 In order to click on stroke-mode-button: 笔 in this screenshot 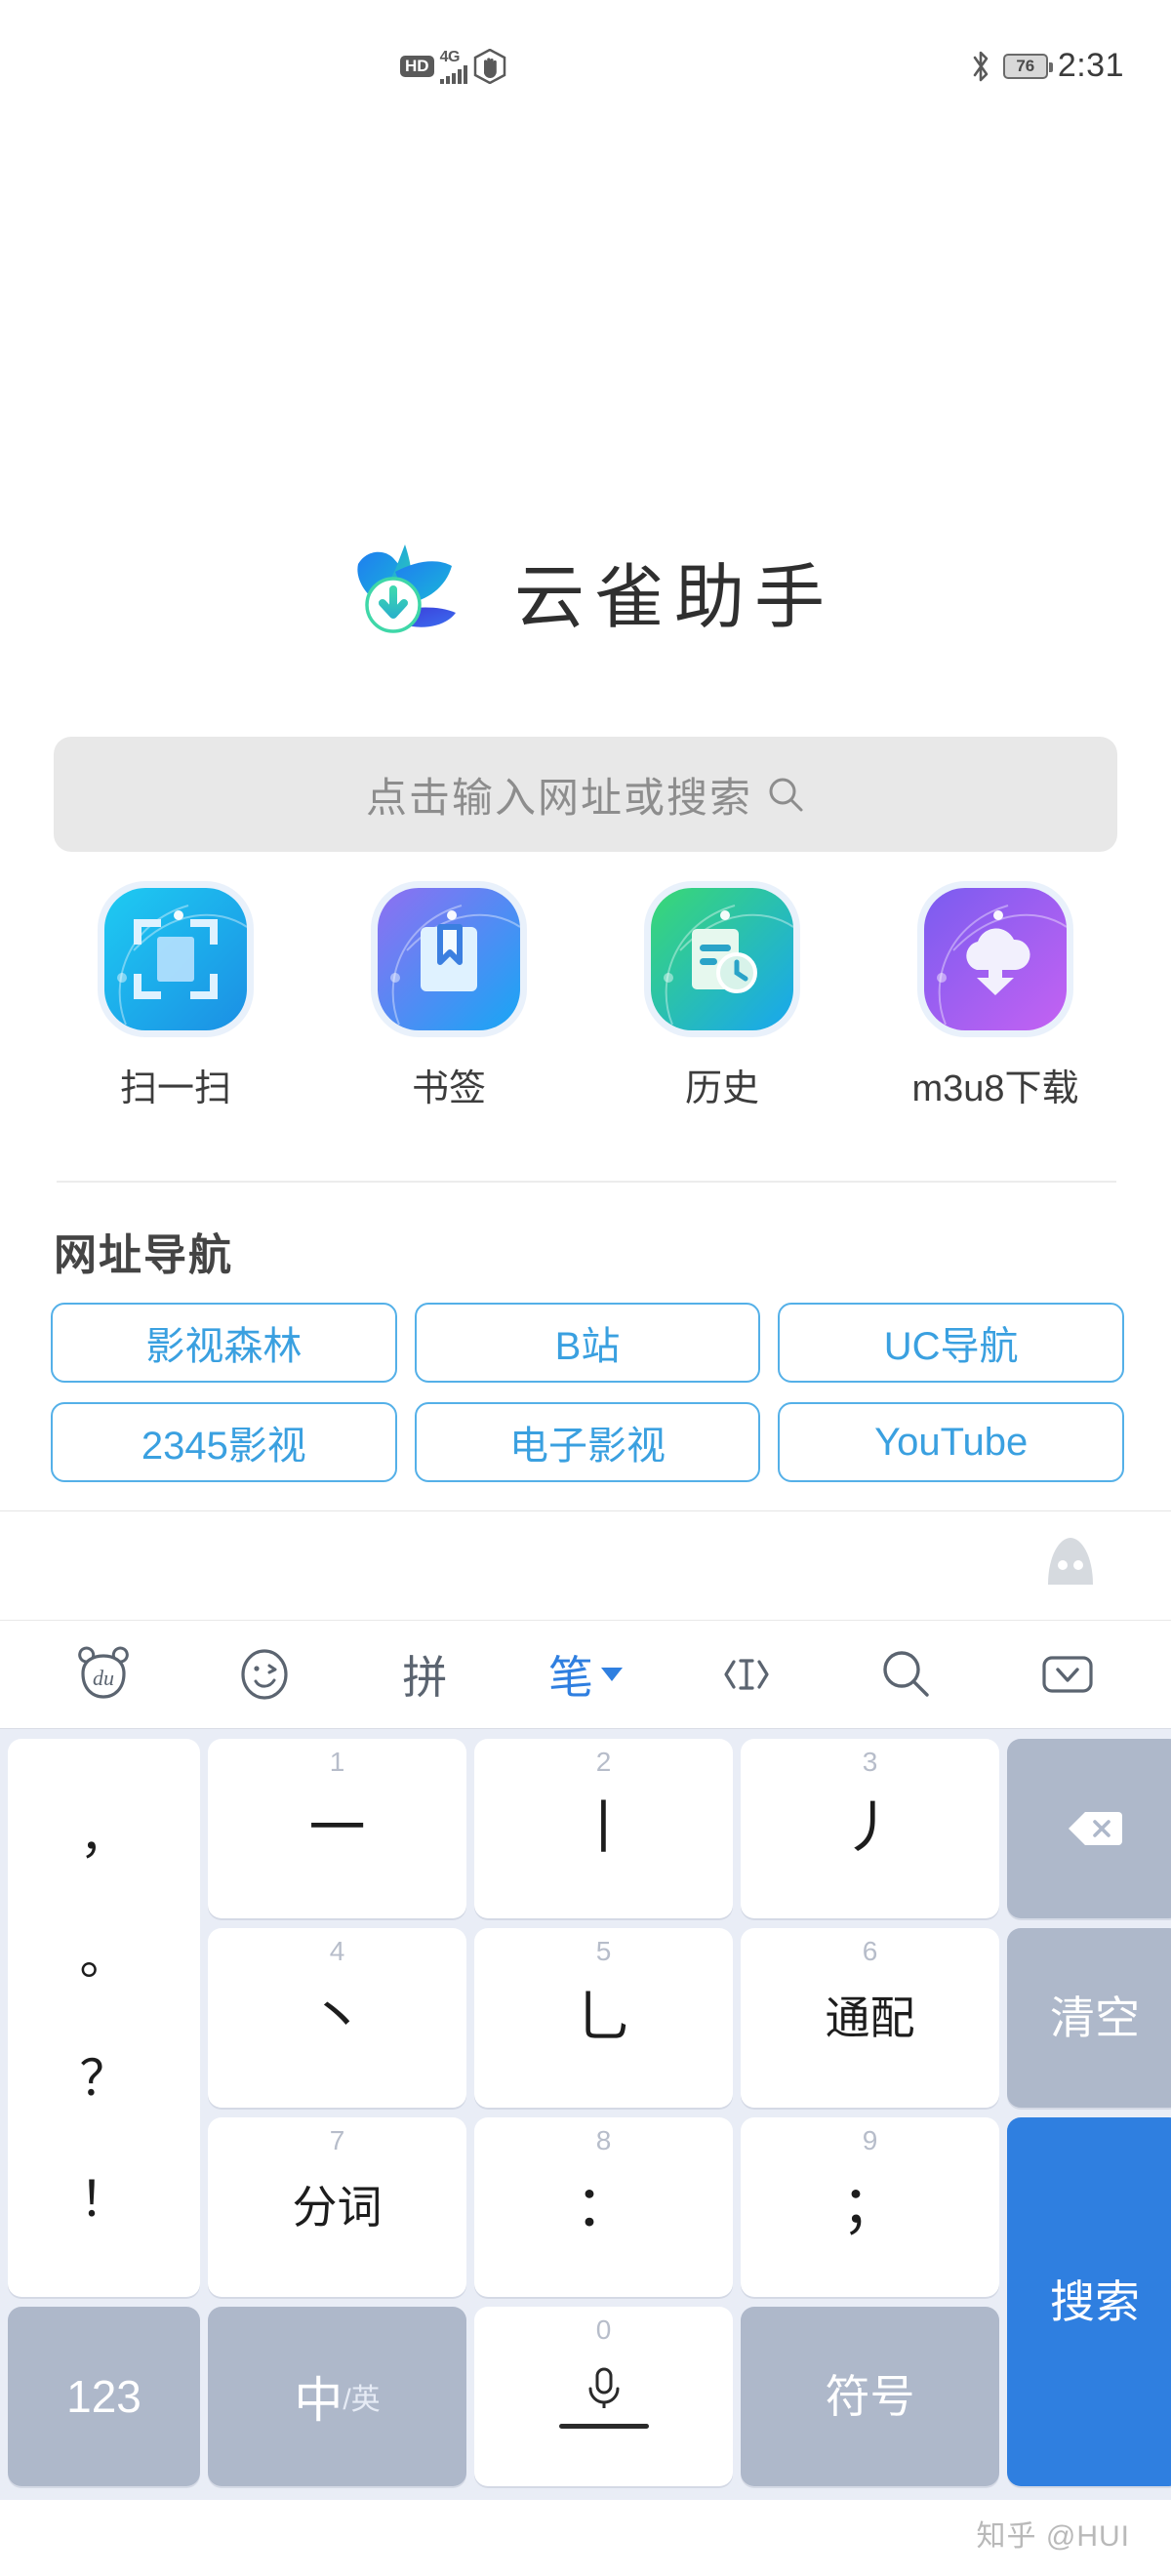, I will do `click(585, 1674)`.